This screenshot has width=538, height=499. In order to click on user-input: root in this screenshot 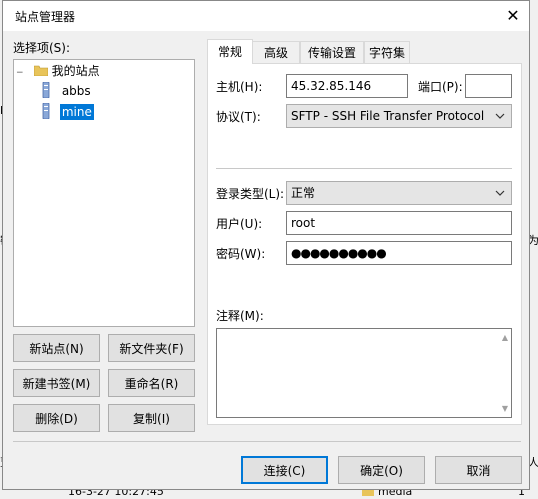, I will do `click(399, 223)`.